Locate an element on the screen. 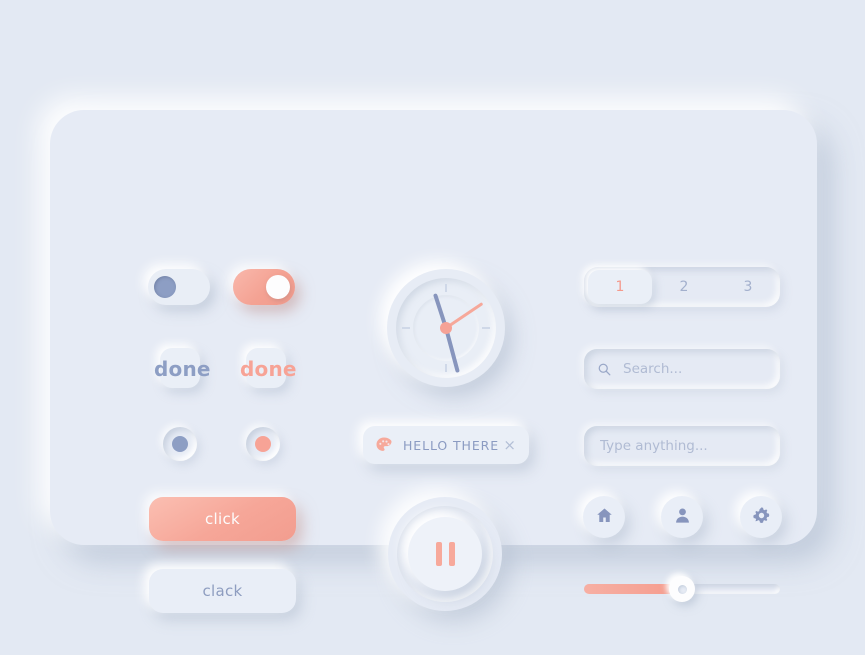  click-button-label: click is located at coordinates (222, 519).